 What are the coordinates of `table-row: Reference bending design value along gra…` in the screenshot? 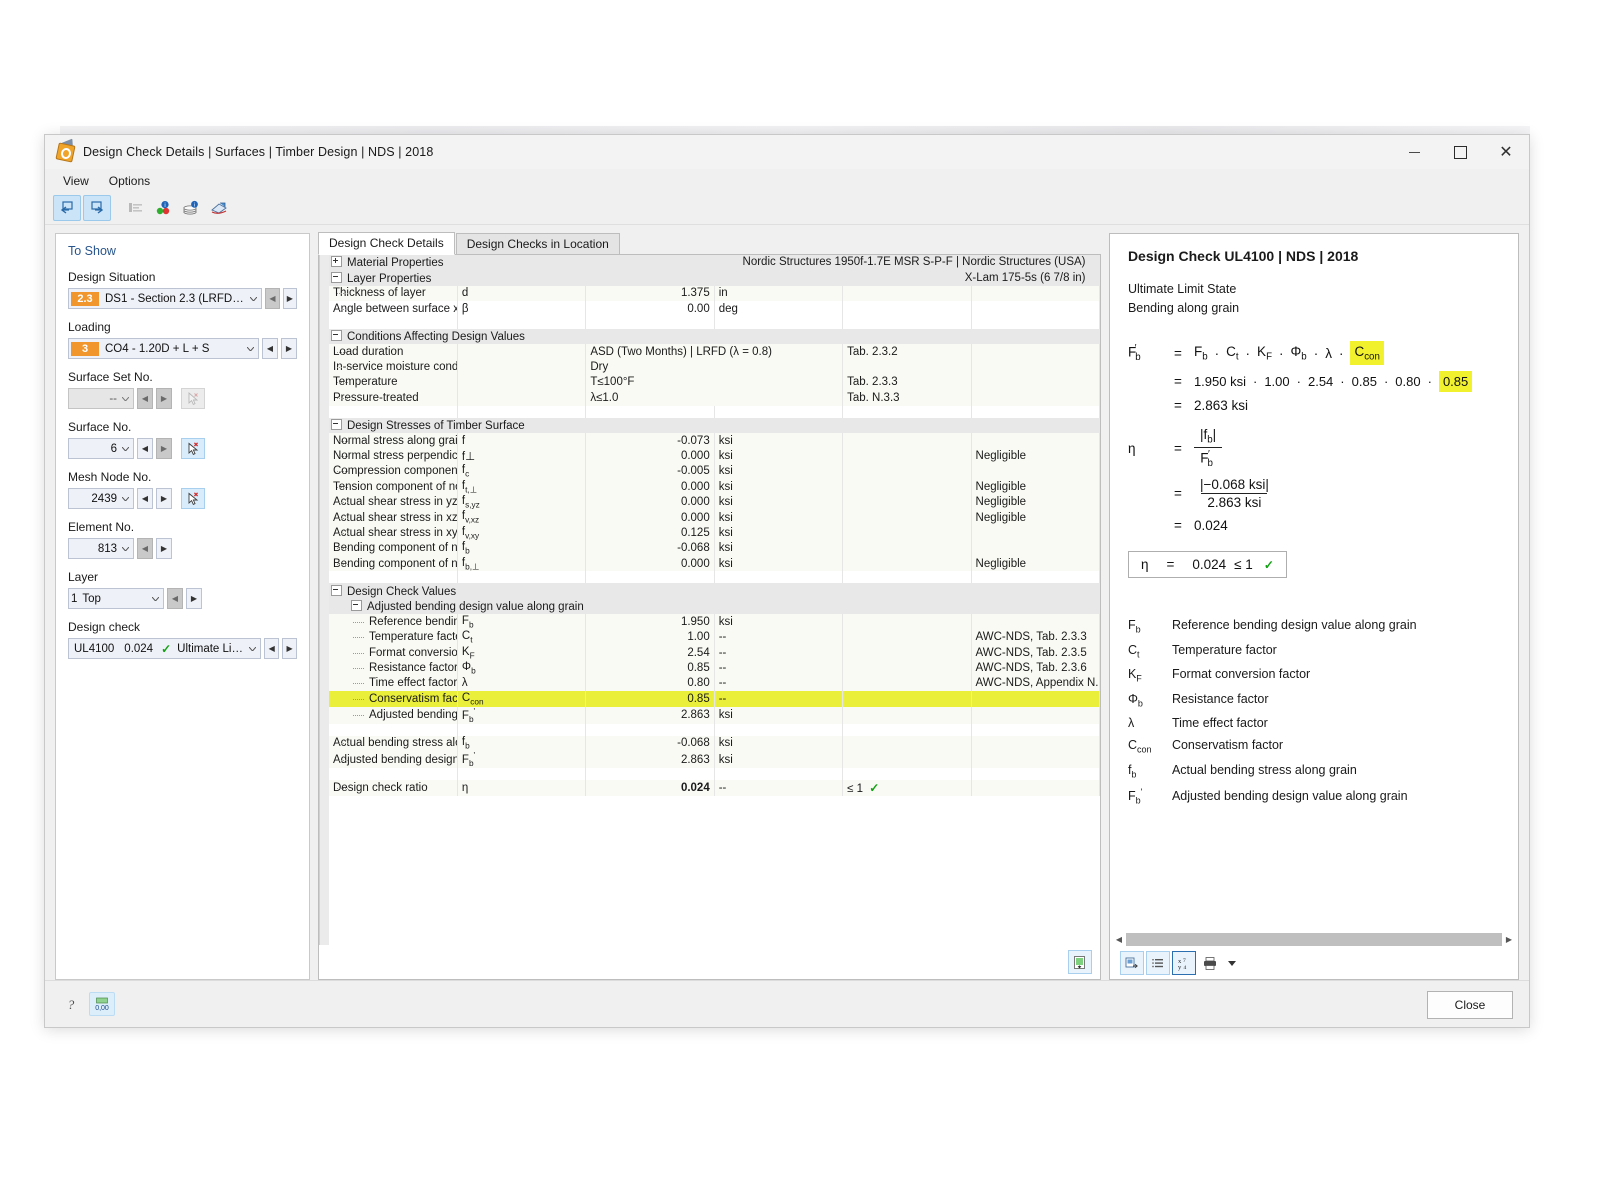 It's located at (714, 622).